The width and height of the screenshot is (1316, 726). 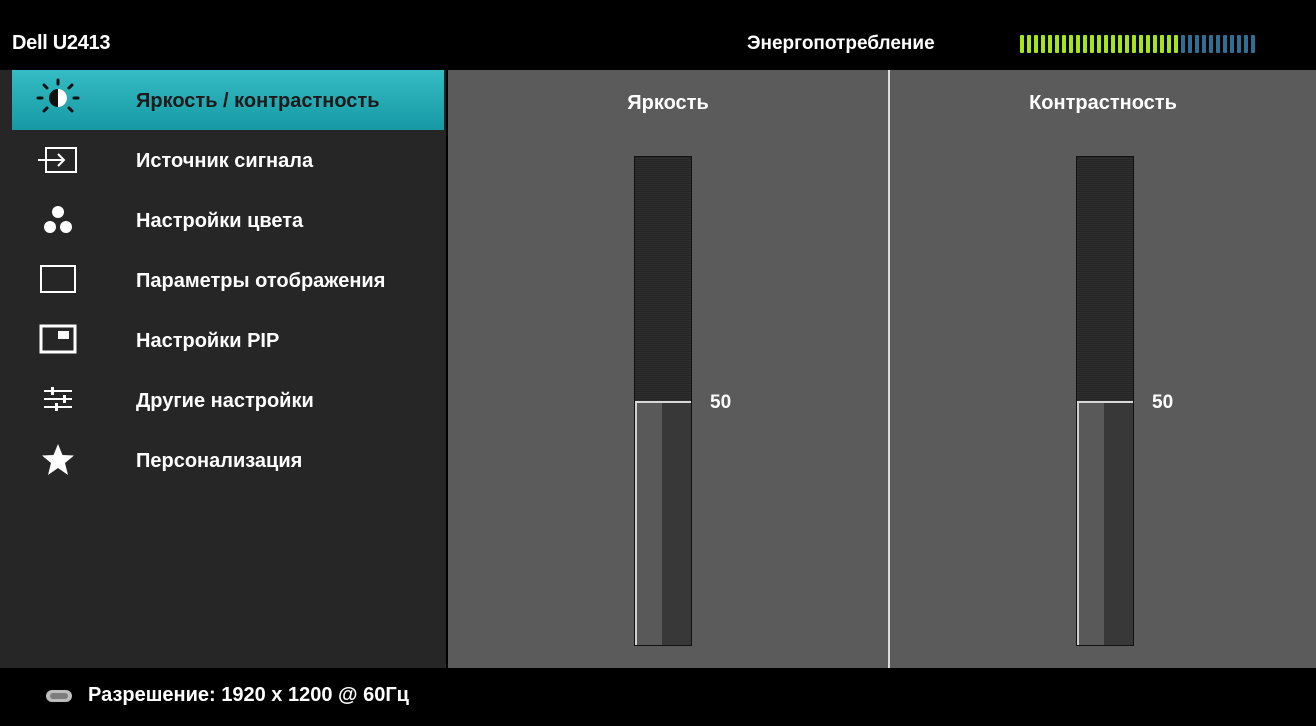 What do you see at coordinates (258, 101) in the screenshot?
I see `sidebar-item-label: Яркость / контрастность` at bounding box center [258, 101].